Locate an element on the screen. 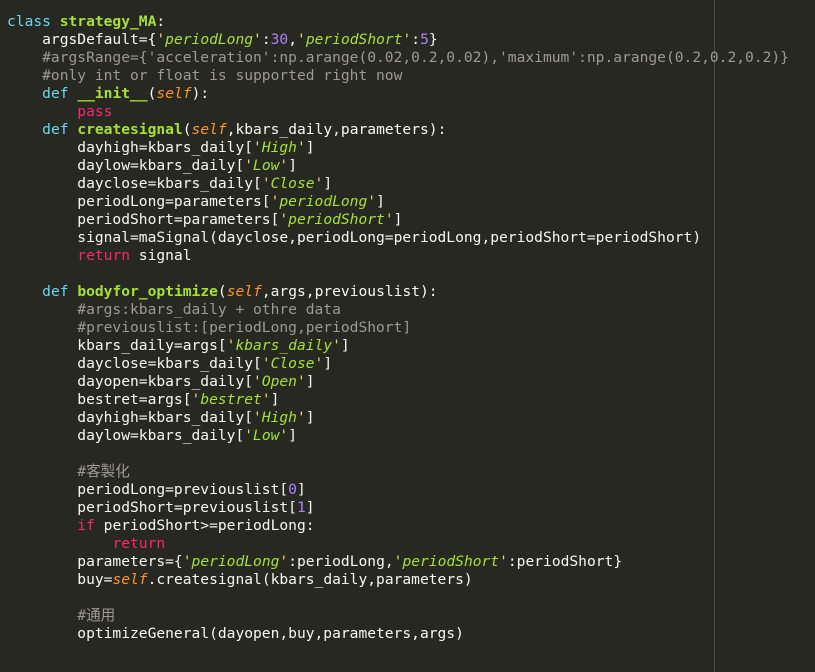 This screenshot has width=815, height=672. code-token: dayclose=kbars_daily[ is located at coordinates (134, 363).